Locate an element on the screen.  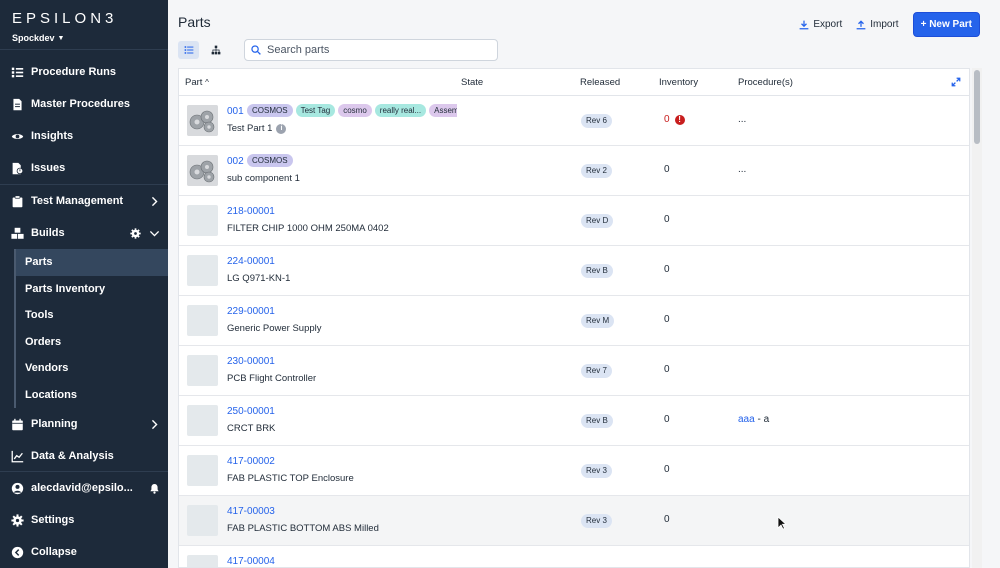
toolbar is located at coordinates (338, 50).